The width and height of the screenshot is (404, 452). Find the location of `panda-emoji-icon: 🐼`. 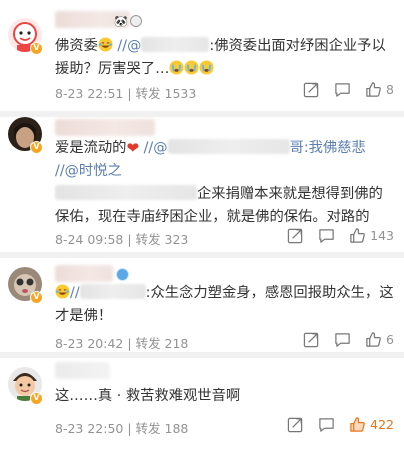

panda-emoji-icon: 🐼 is located at coordinates (121, 21).